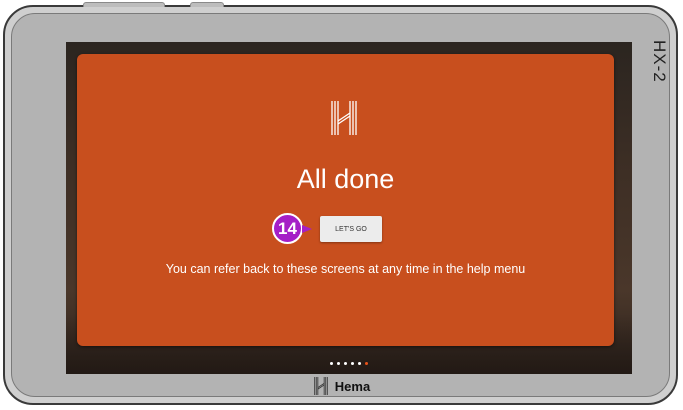  What do you see at coordinates (366, 363) in the screenshot?
I see `page-dot-active` at bounding box center [366, 363].